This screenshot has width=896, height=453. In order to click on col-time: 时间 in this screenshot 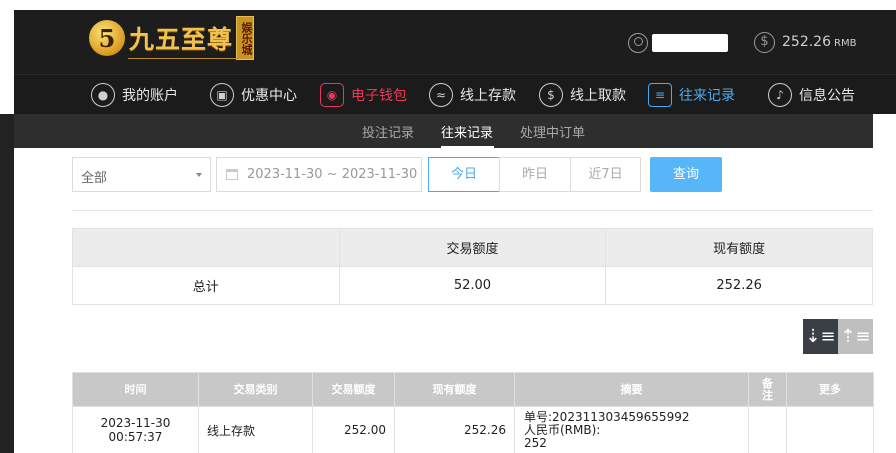, I will do `click(135, 389)`.